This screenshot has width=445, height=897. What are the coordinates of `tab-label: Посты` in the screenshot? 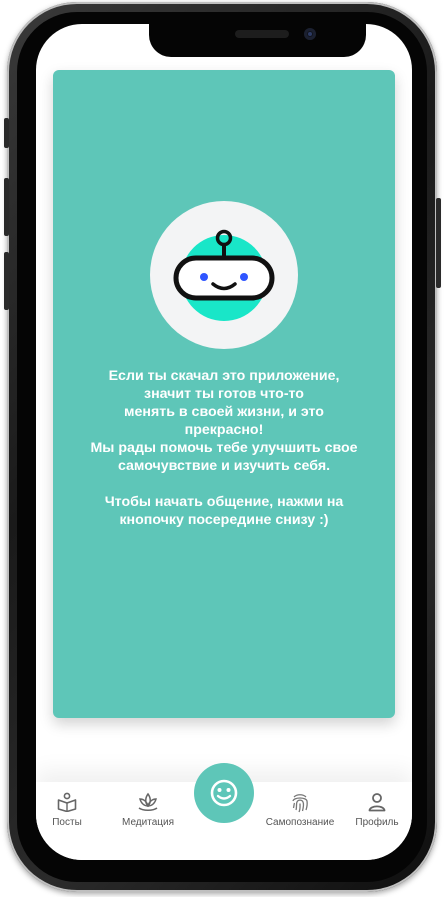 It's located at (67, 822).